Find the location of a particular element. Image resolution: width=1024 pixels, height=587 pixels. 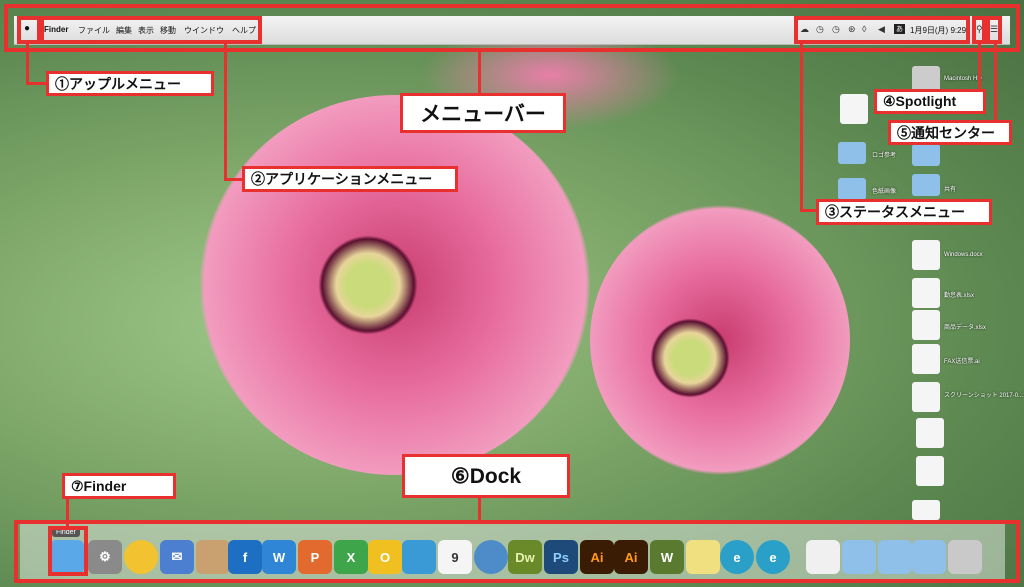

desktop-item-label: 勤怠表.xlsx is located at coordinates (959, 296).